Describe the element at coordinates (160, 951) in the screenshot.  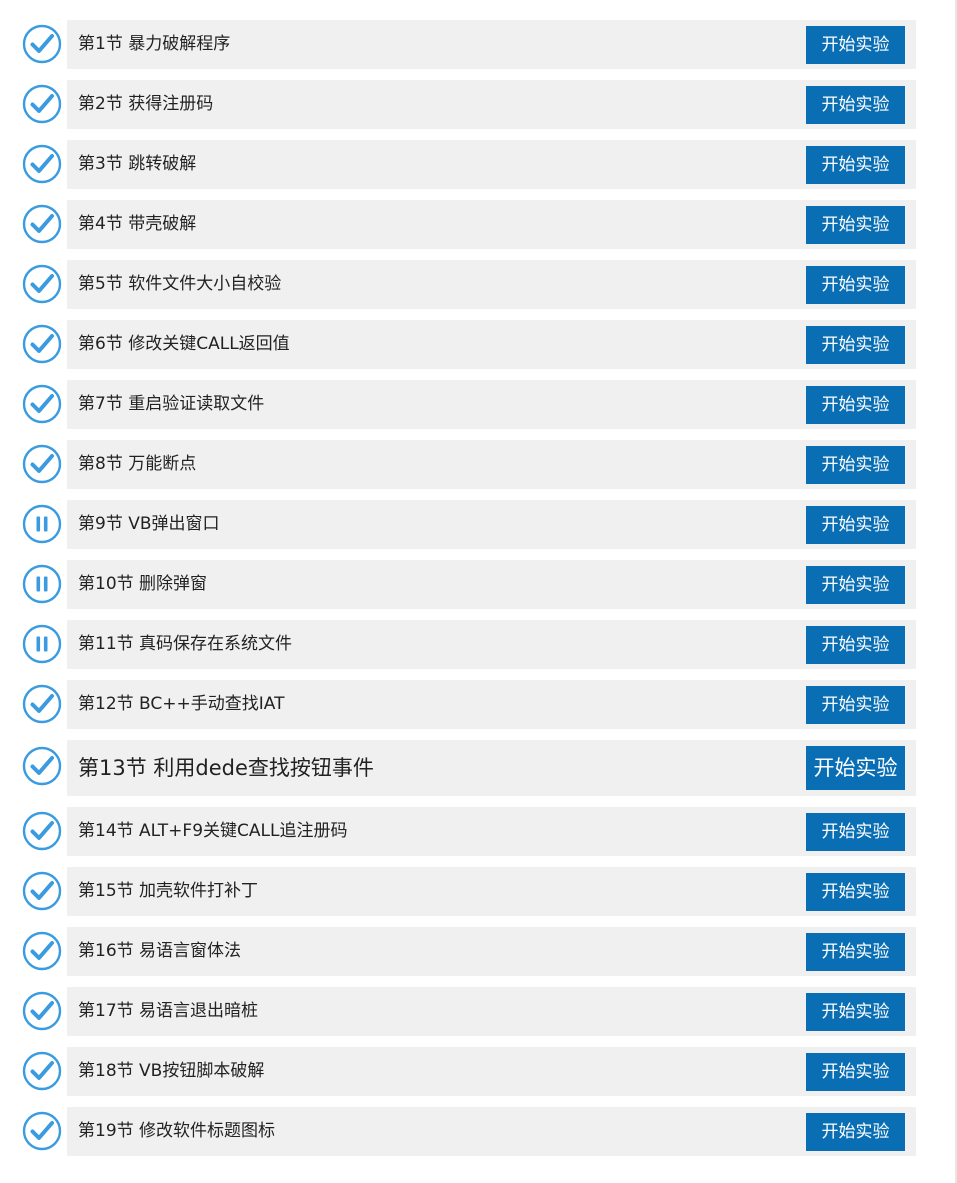
I see `lesson-title: 第16节 易语言窗体法` at that location.